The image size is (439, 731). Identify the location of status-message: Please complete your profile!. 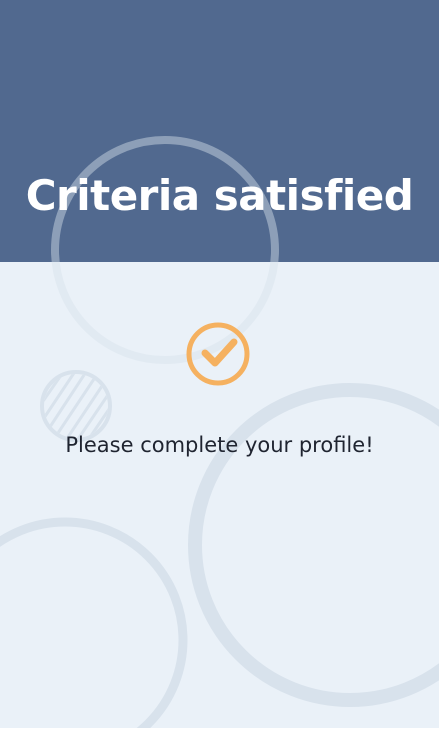
(219, 445).